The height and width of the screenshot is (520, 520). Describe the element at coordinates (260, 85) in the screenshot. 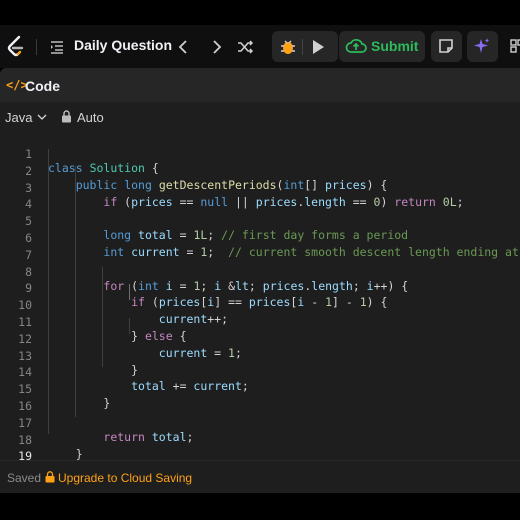

I see `code-panel-header: </> Code` at that location.